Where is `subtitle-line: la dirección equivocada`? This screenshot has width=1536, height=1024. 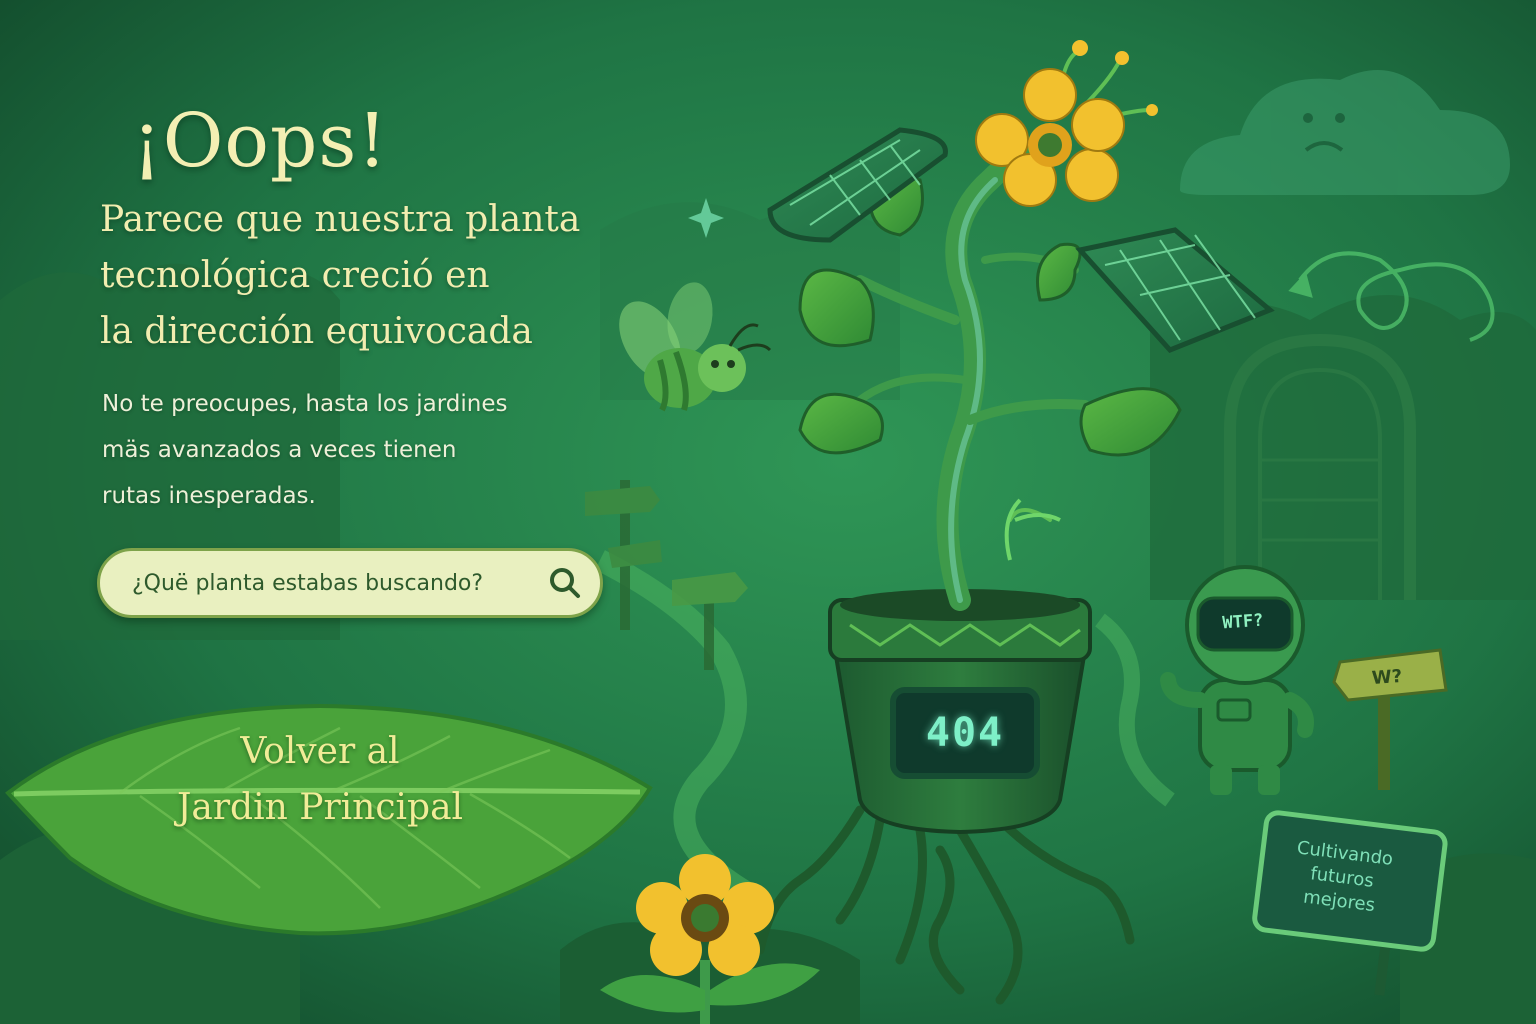 subtitle-line: la dirección equivocada is located at coordinates (316, 331).